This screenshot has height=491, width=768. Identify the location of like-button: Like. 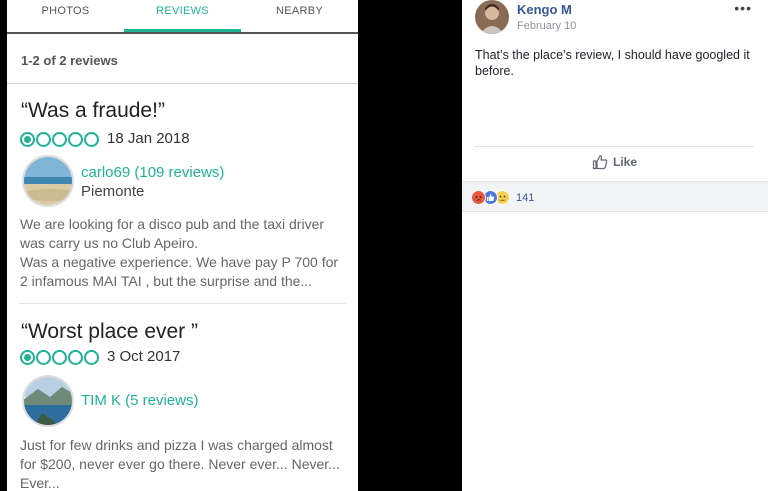
(614, 162).